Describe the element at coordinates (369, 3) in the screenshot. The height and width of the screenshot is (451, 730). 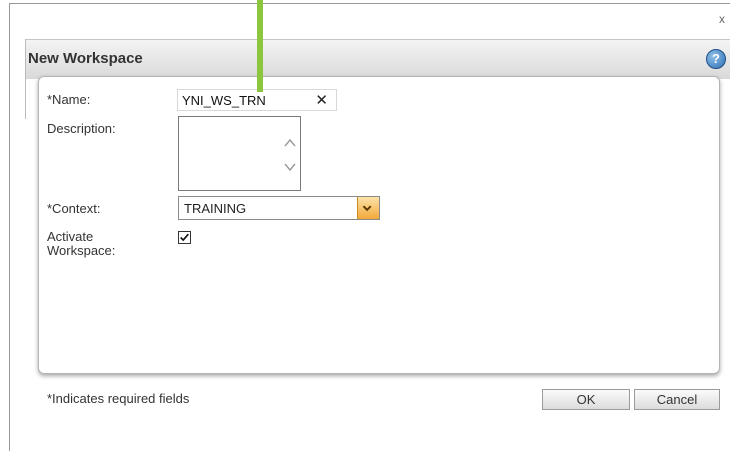
I see `window-top-border` at that location.